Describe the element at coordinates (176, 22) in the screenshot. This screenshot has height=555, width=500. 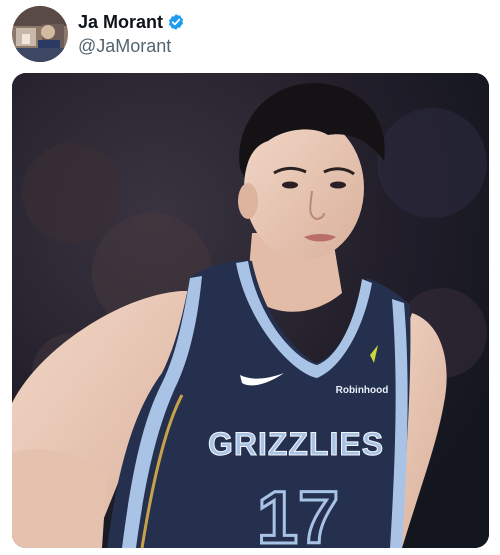
I see `verified-badge-icon` at that location.